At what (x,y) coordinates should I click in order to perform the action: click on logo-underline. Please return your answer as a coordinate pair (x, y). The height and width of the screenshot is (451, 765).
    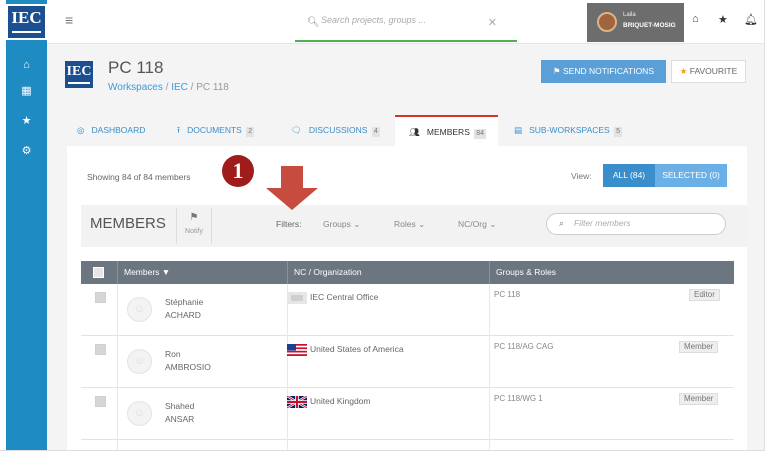
    Looking at the image, I should click on (26, 32).